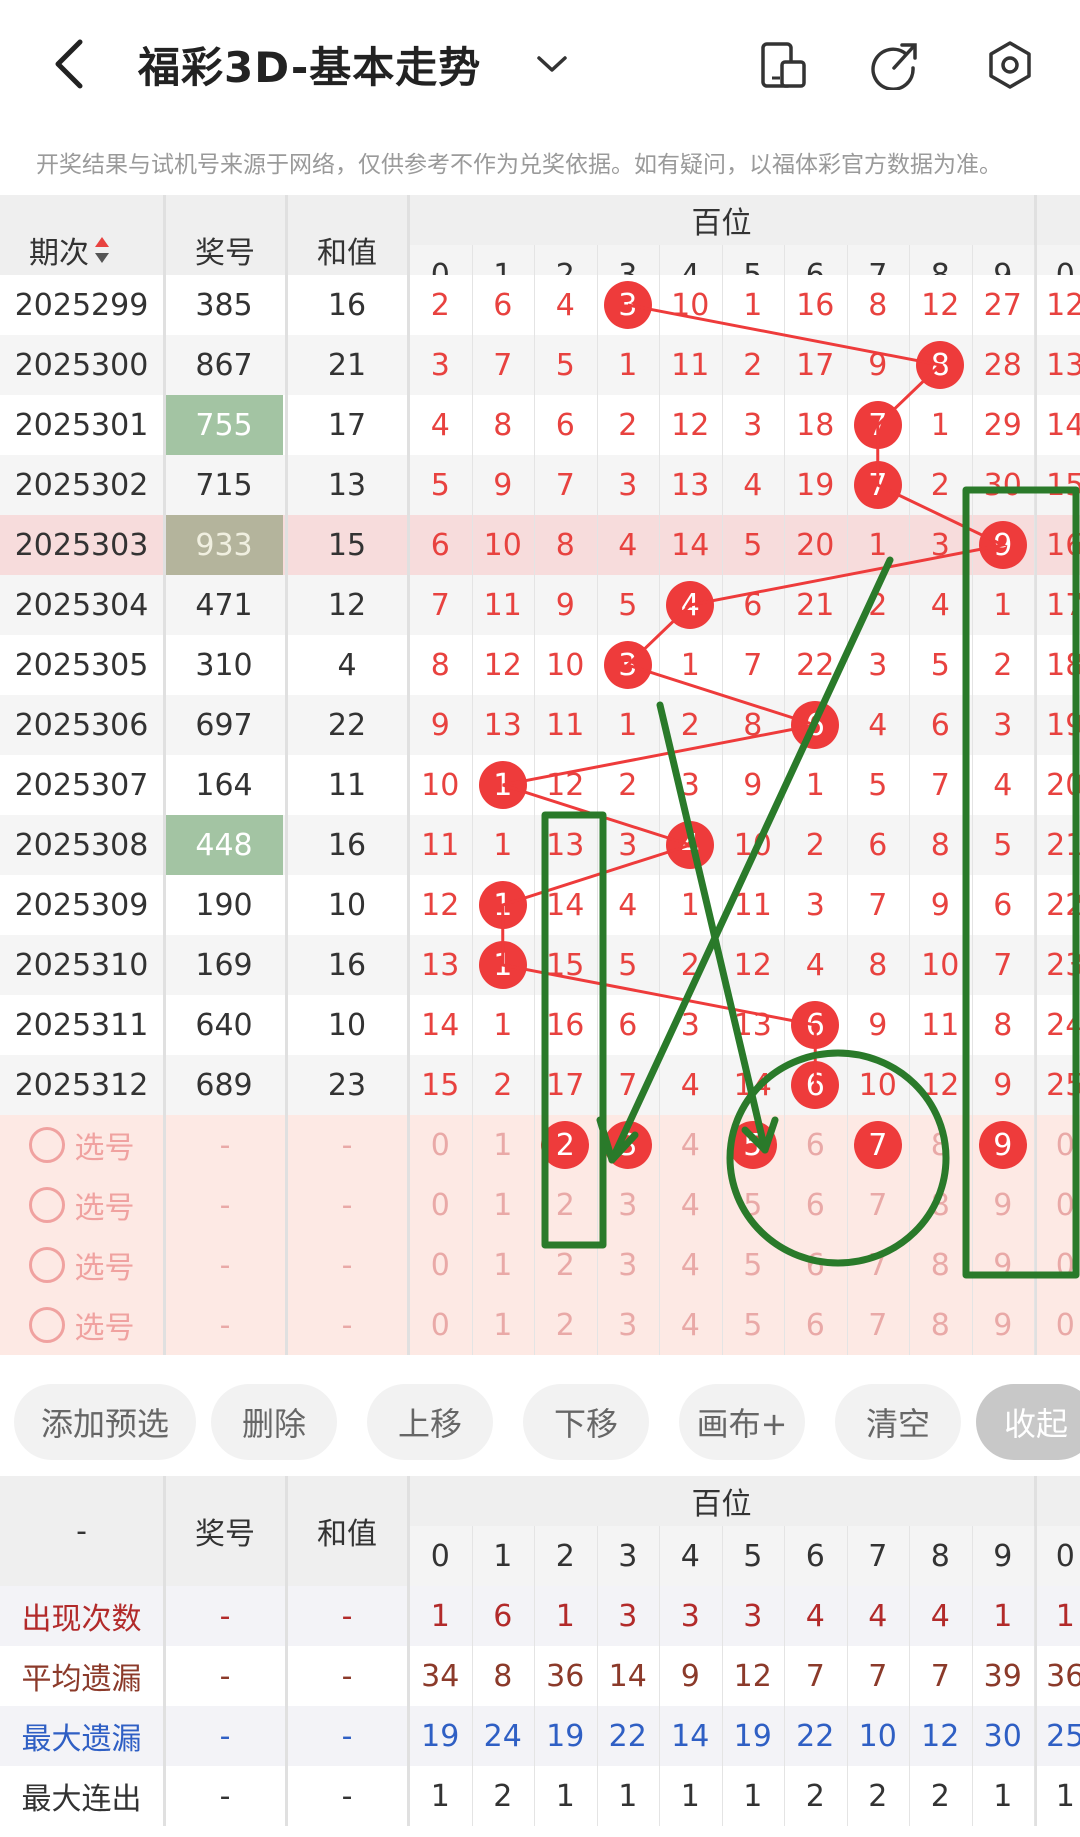 The image size is (1080, 1837). I want to click on sum-cell: 23, so click(347, 1085).